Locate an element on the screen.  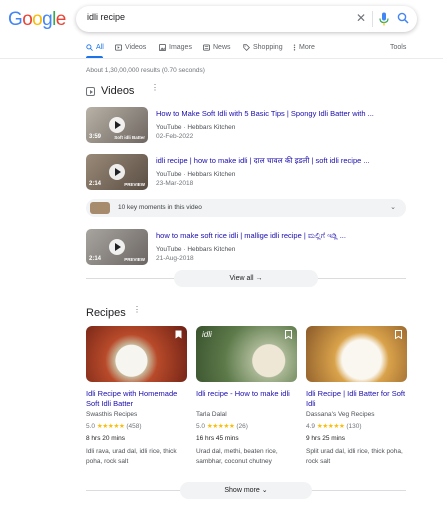
recipe-title-link: Idli Recipe | Idli Batter for Soft Idli is located at coordinates (356, 399).